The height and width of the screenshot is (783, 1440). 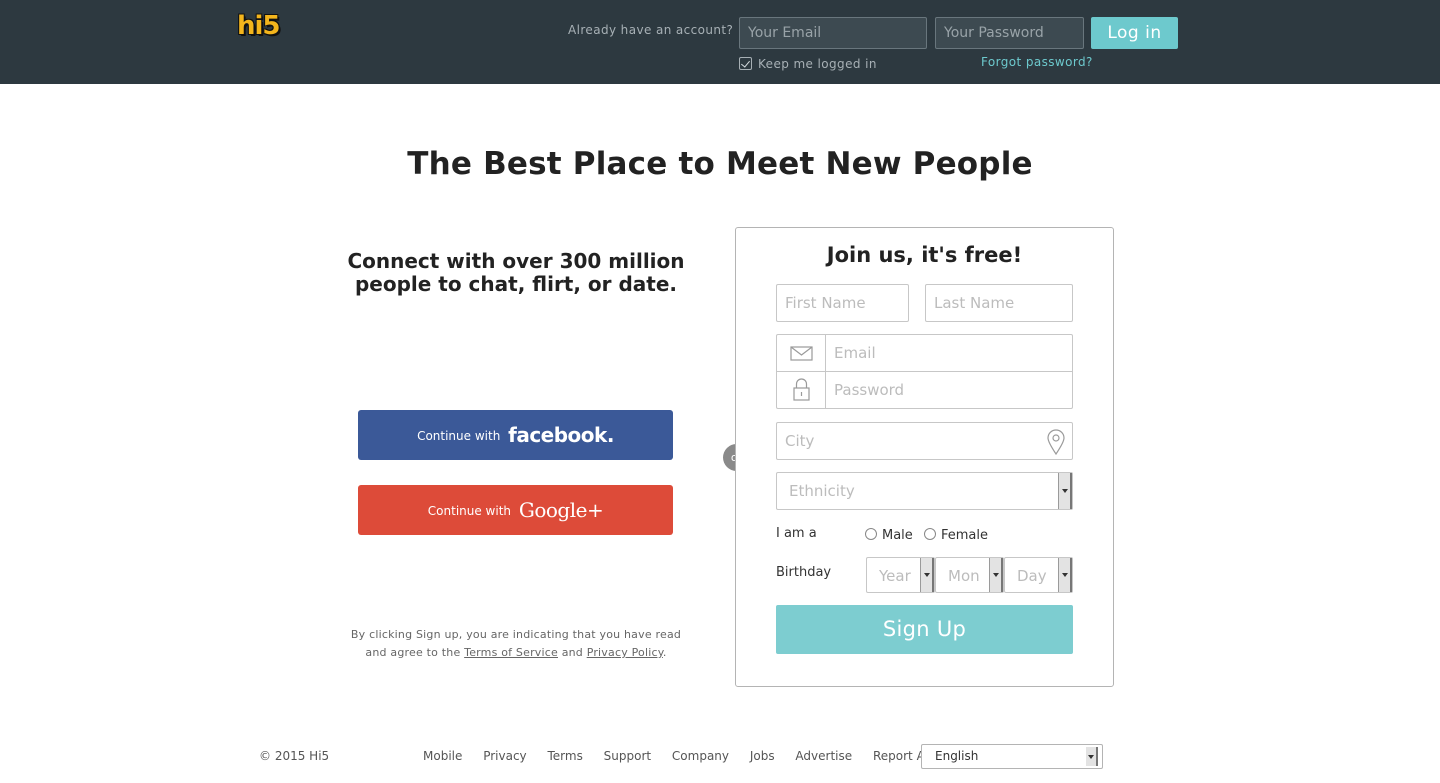 What do you see at coordinates (842, 303) in the screenshot?
I see `first-name-field: First Name` at bounding box center [842, 303].